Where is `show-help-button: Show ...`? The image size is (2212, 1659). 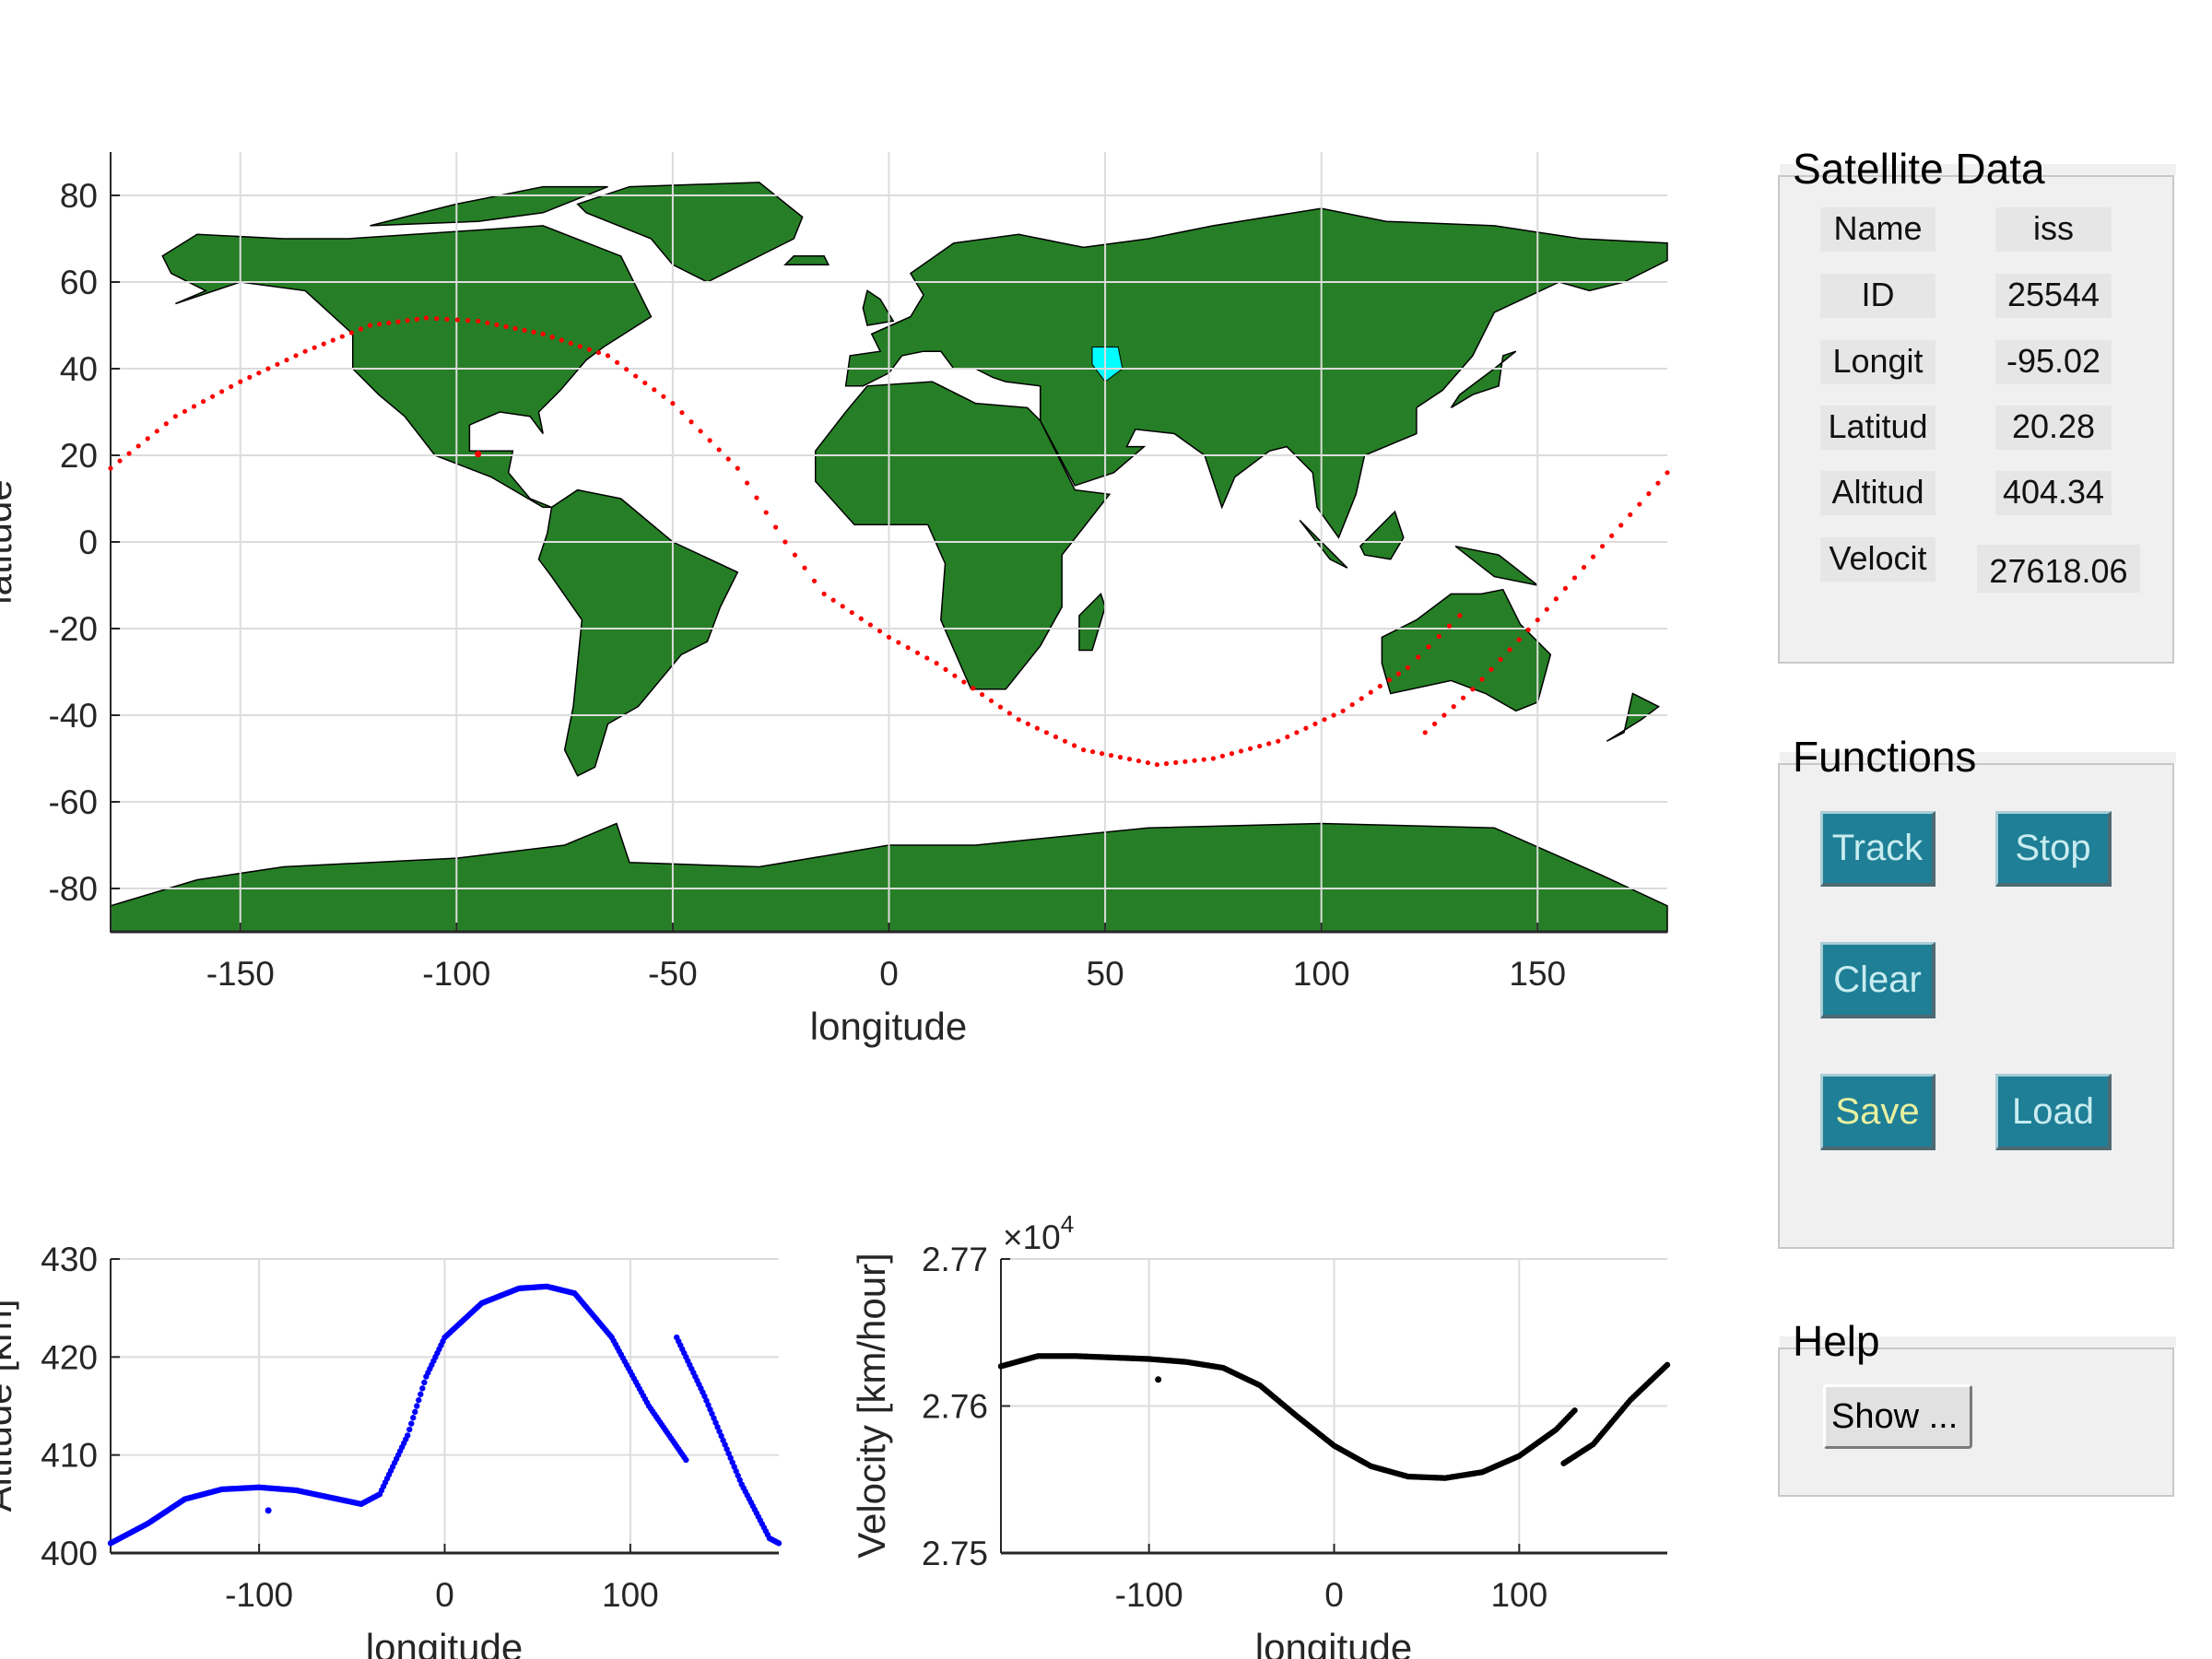 show-help-button: Show ... is located at coordinates (1897, 1416).